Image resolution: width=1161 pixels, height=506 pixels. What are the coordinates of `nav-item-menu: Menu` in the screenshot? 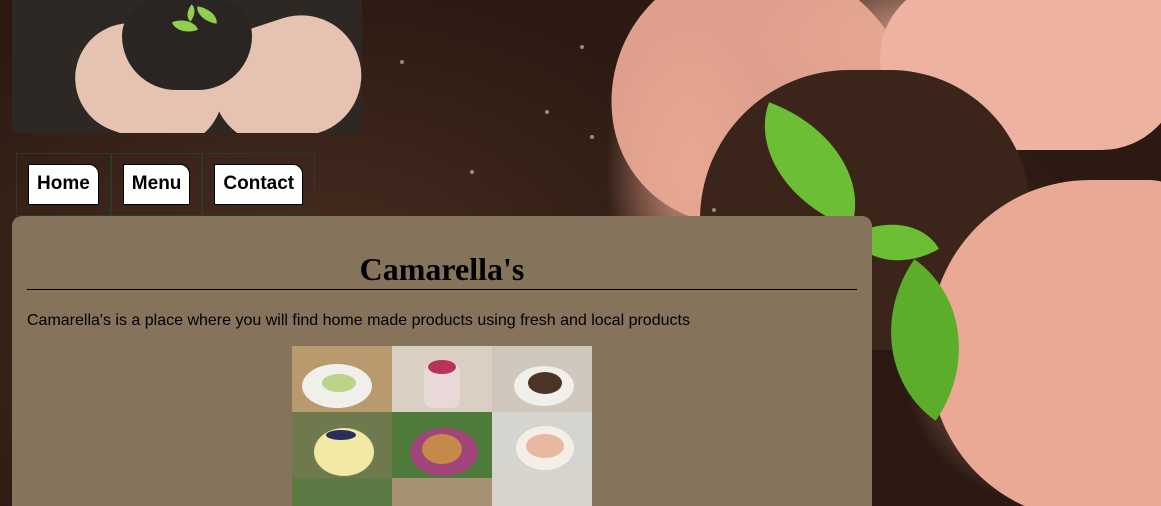 It's located at (156, 184).